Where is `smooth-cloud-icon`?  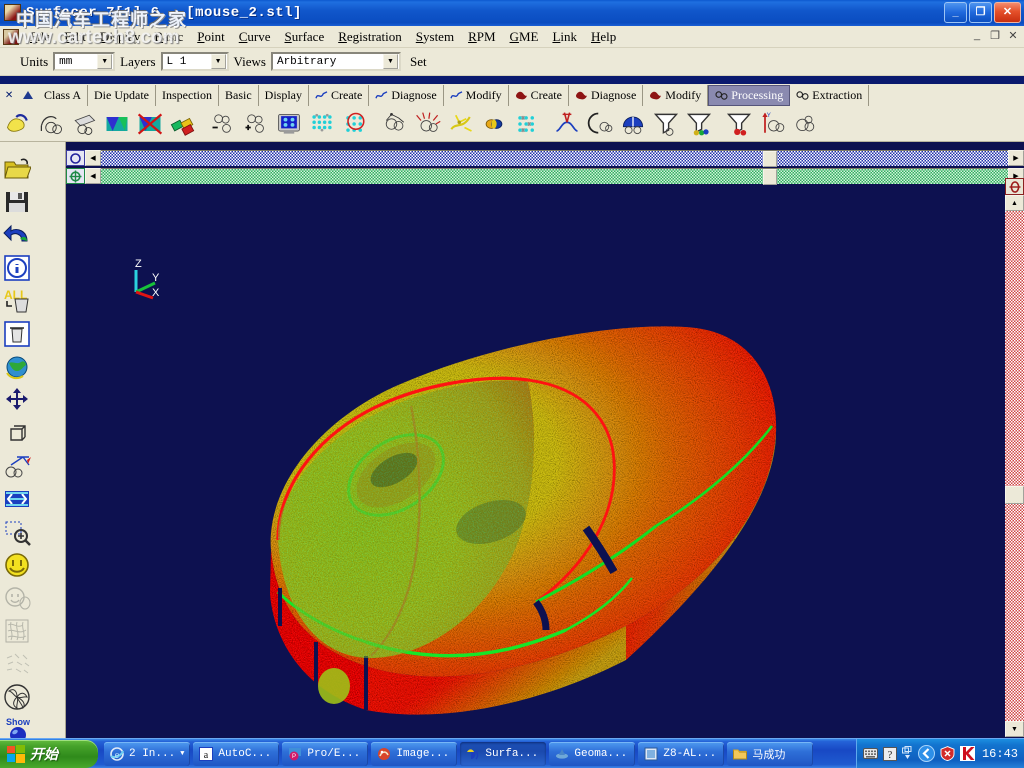 smooth-cloud-icon is located at coordinates (805, 123).